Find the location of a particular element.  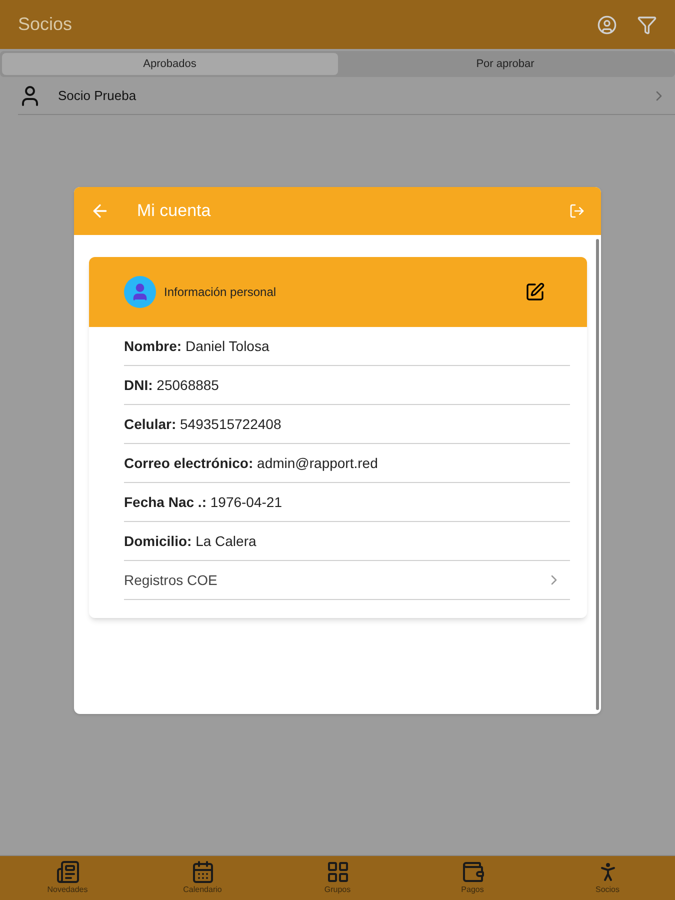

filter-icon is located at coordinates (647, 24).